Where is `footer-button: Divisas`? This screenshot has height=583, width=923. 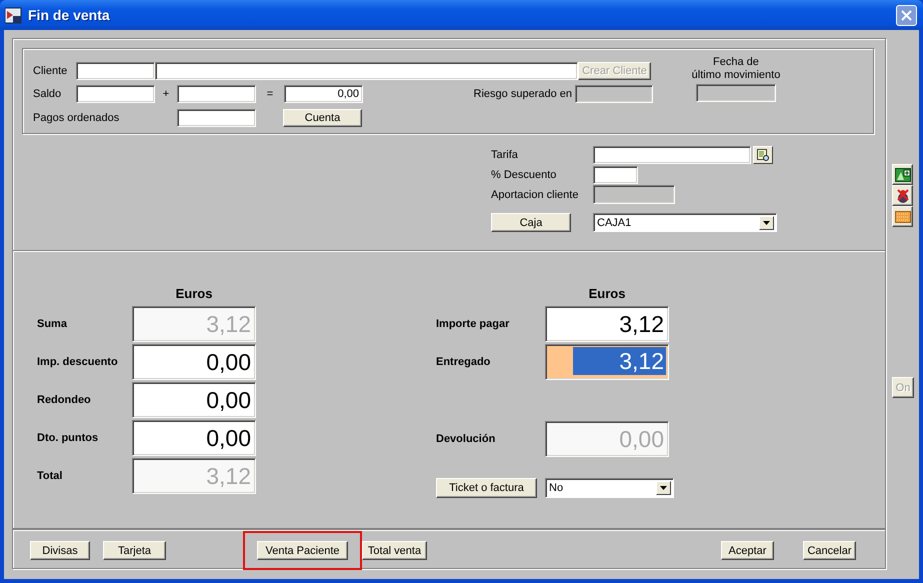 footer-button: Divisas is located at coordinates (60, 550).